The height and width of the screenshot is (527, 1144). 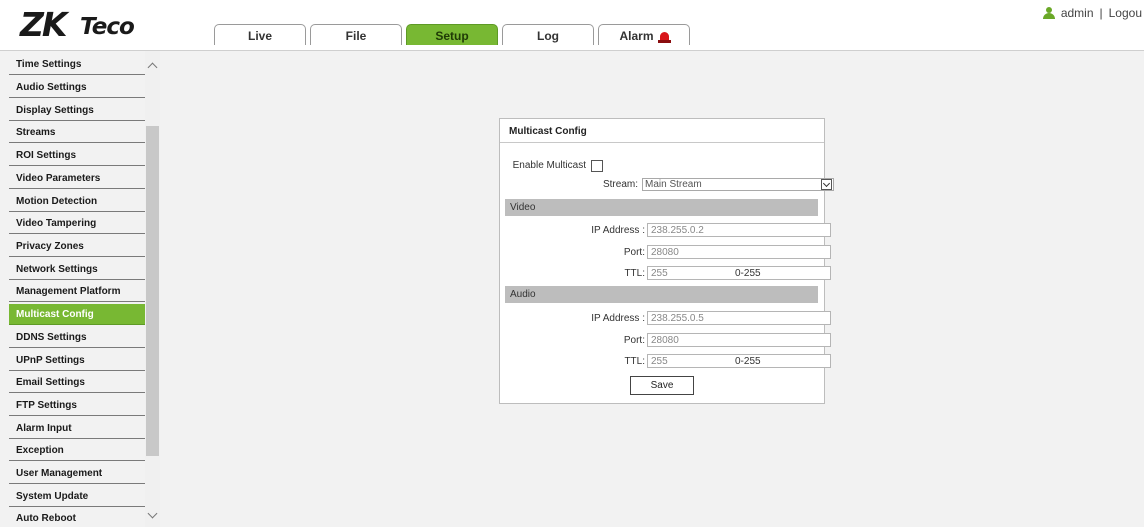 What do you see at coordinates (43, 24) in the screenshot?
I see `logo-primary-text: ZK` at bounding box center [43, 24].